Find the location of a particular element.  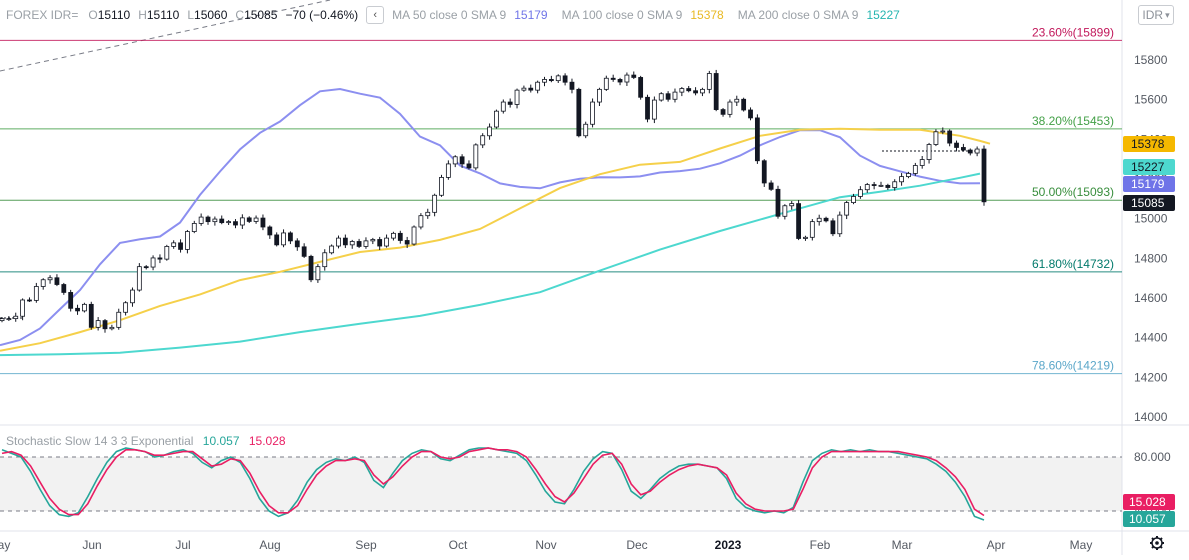

x-tick-label: Mar is located at coordinates (902, 545).